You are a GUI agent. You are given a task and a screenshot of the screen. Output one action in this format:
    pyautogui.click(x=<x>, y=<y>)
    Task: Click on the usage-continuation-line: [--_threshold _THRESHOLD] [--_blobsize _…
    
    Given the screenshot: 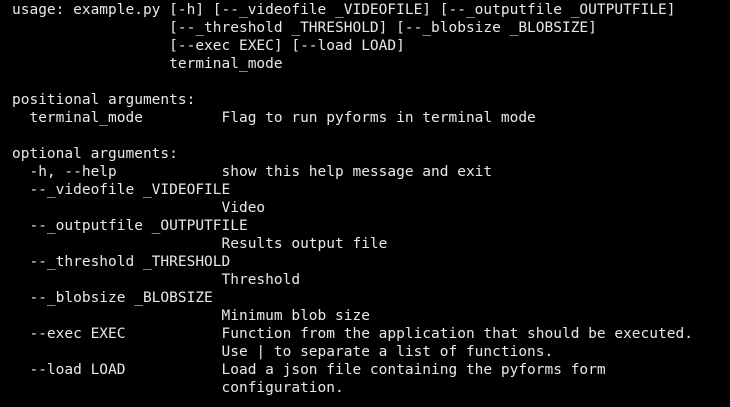 What is the action you would take?
    pyautogui.click(x=304, y=28)
    